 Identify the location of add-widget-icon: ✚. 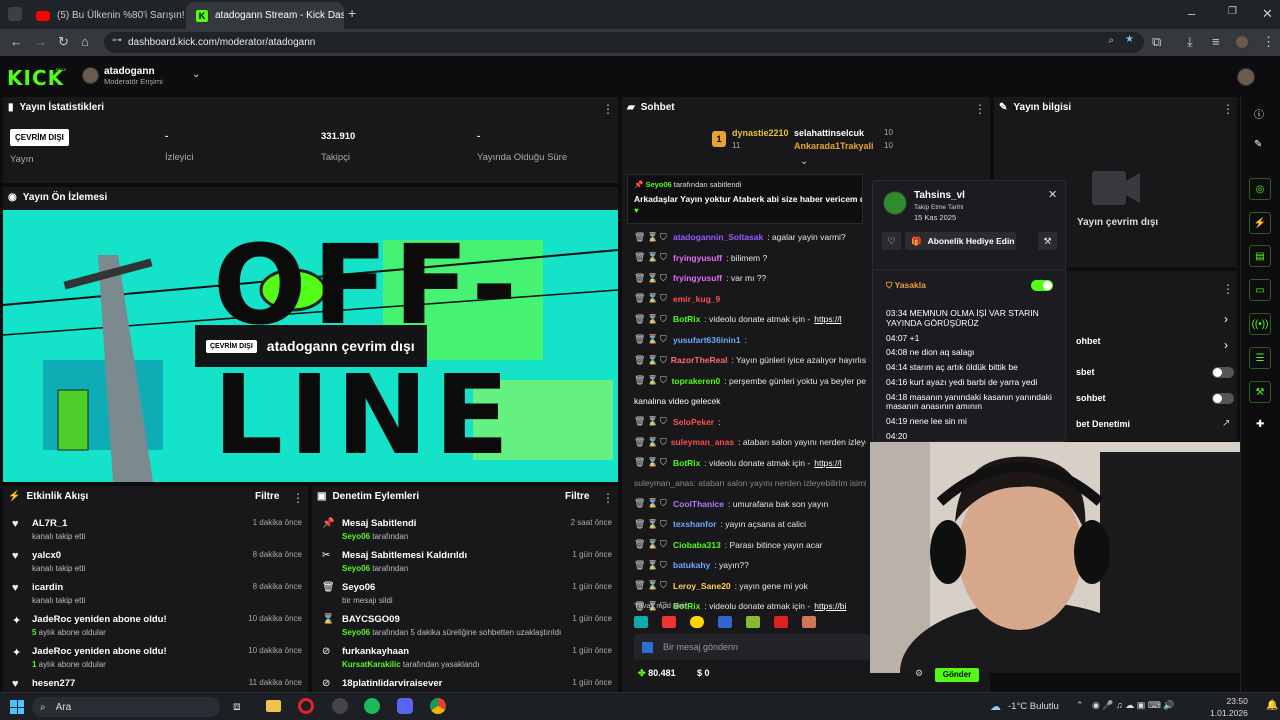
(1260, 424).